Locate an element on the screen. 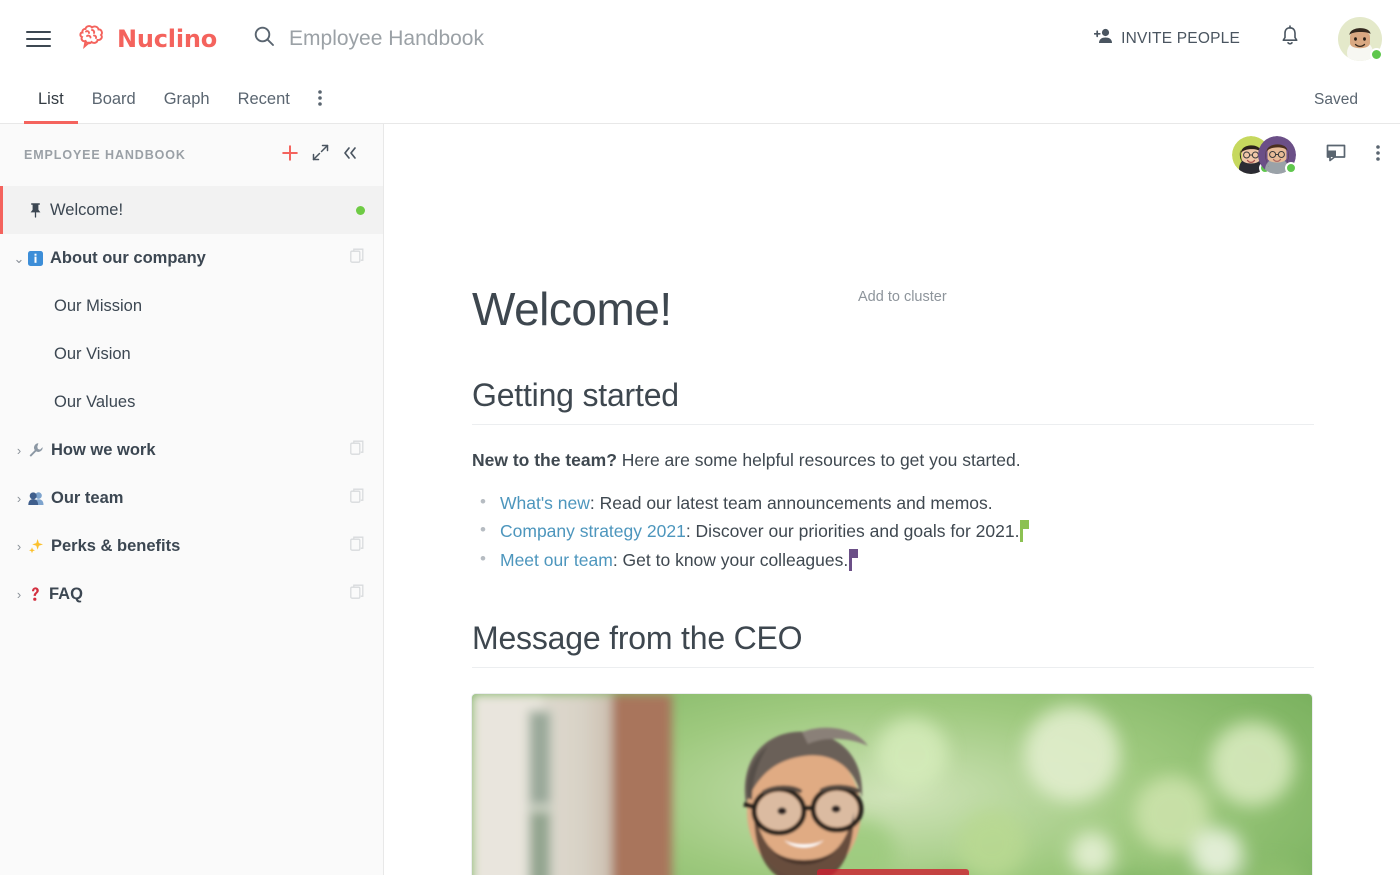  sidebar-item-label: How we work is located at coordinates (103, 449).